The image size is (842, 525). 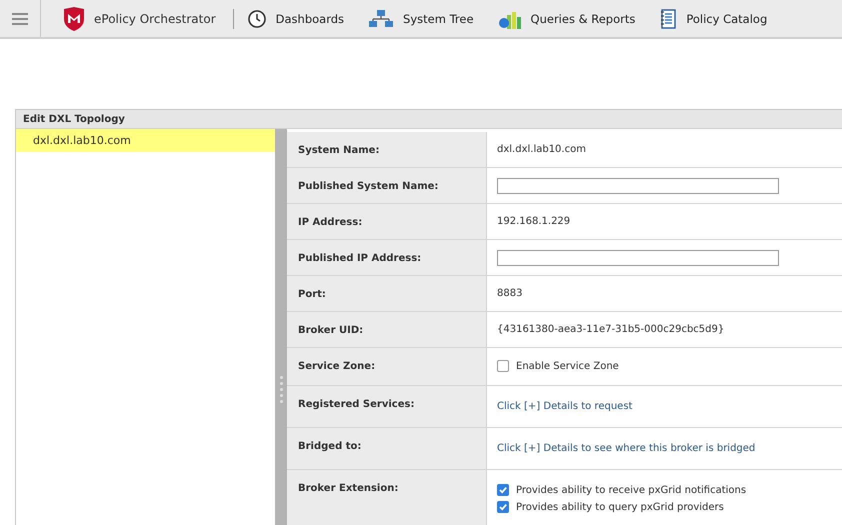 I want to click on field-label: Registered Services:, so click(x=387, y=406).